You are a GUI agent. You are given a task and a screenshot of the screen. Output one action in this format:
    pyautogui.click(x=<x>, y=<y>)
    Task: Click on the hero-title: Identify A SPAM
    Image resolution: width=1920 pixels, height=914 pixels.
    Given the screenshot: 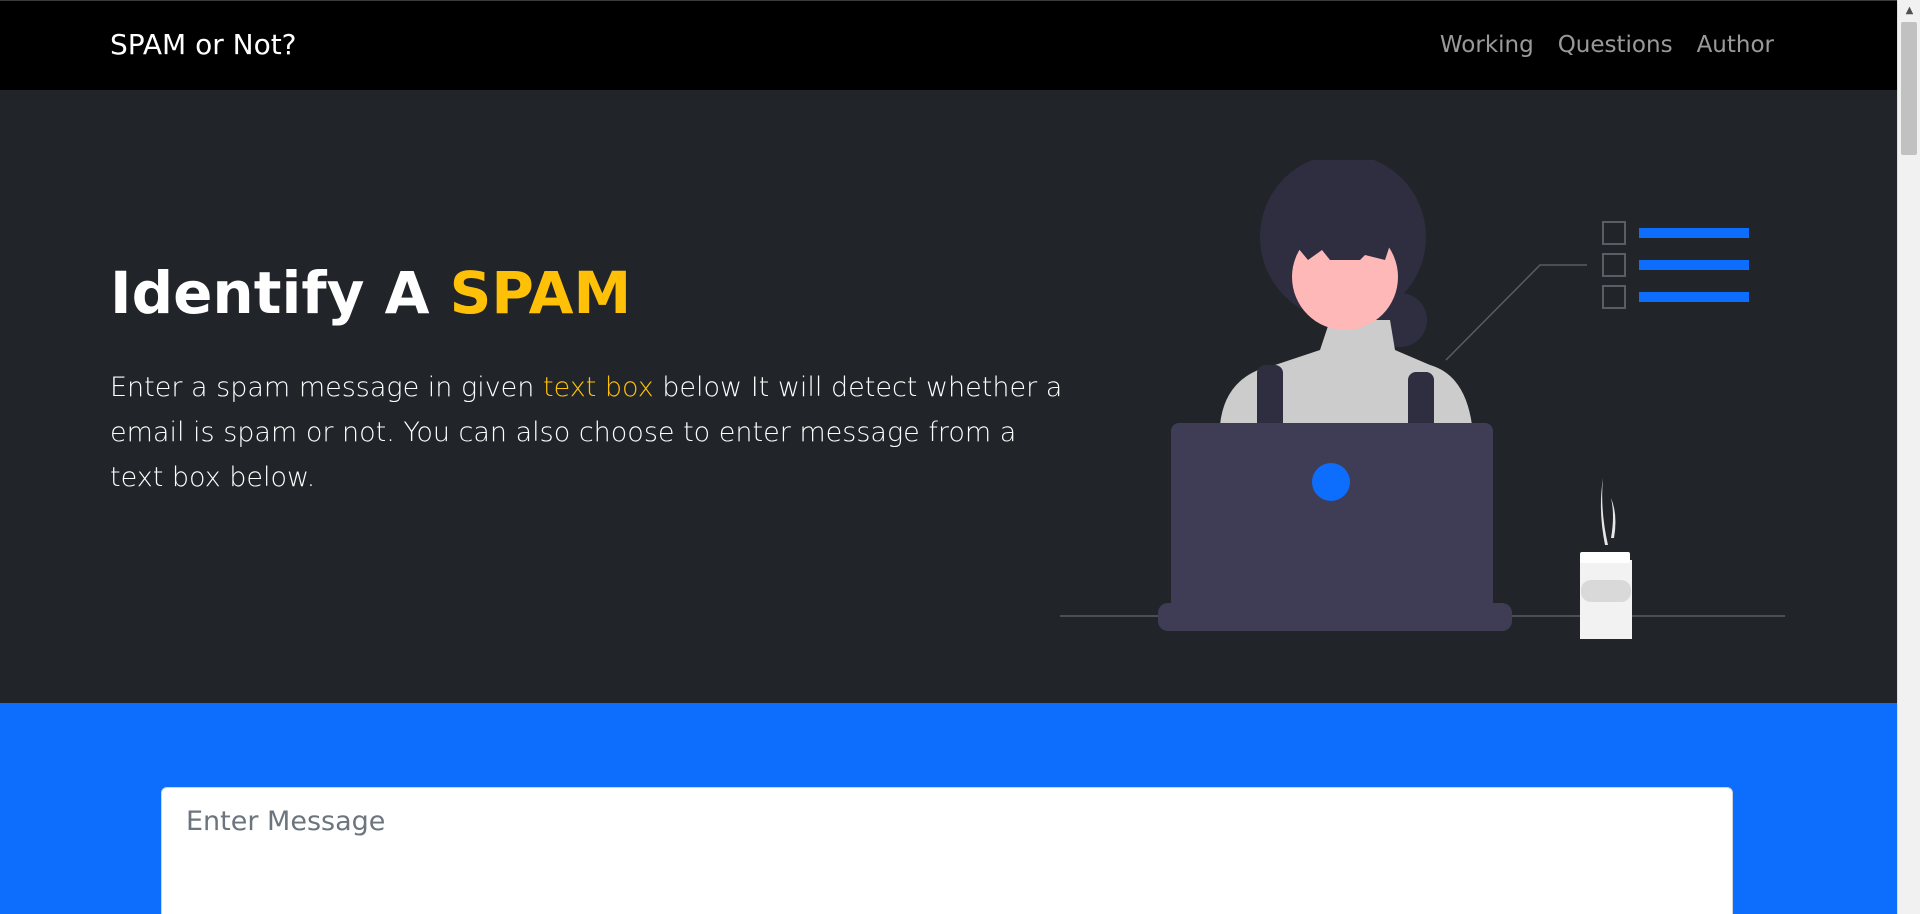 What is the action you would take?
    pyautogui.click(x=370, y=293)
    